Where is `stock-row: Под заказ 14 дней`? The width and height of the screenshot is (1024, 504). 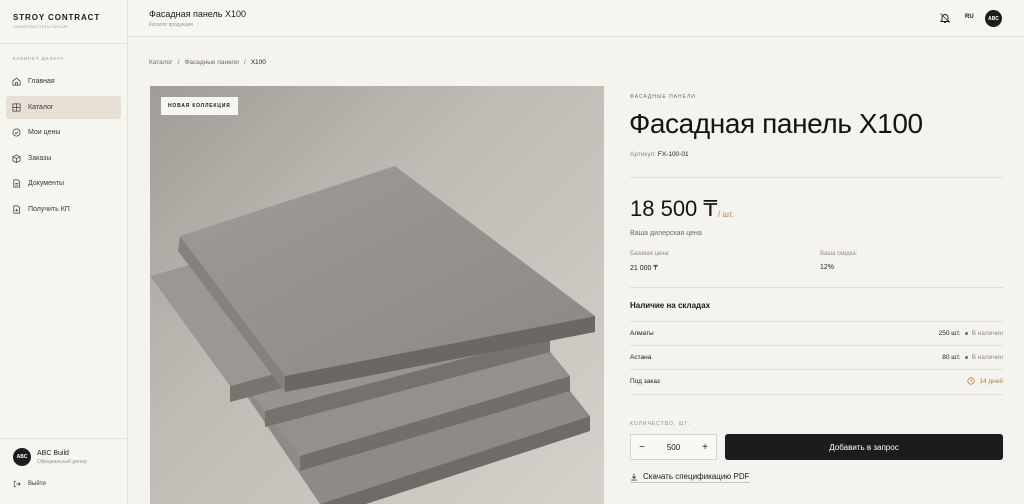
stock-row: Под заказ 14 дней is located at coordinates (816, 381).